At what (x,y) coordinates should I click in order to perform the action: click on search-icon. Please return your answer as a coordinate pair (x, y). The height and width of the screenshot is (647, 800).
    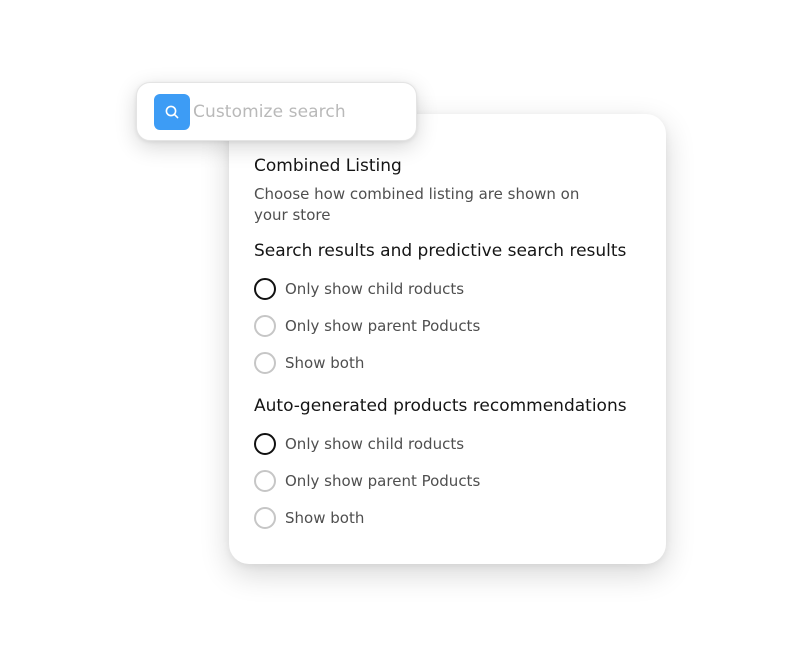
    Looking at the image, I should click on (172, 111).